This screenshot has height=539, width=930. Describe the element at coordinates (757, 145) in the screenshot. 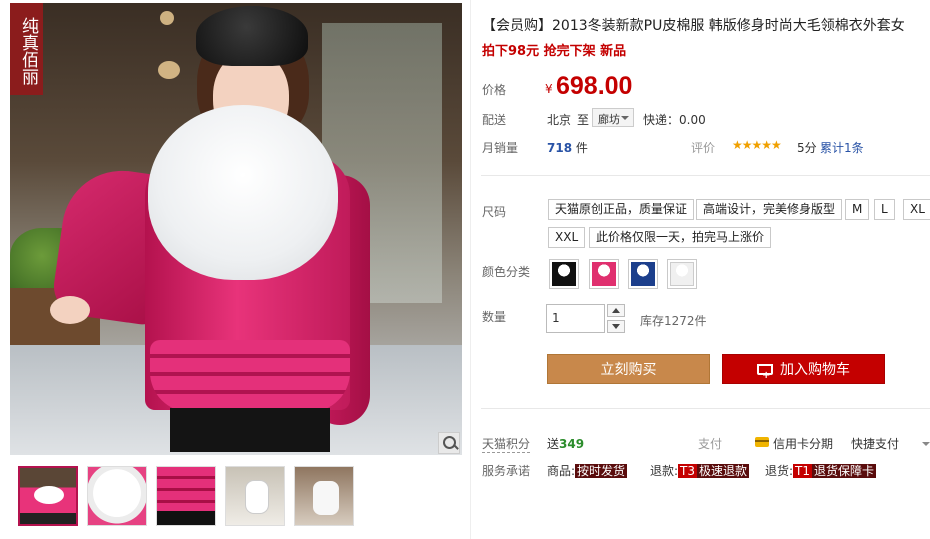

I see `rating-stars-icon: ★★★★★` at that location.